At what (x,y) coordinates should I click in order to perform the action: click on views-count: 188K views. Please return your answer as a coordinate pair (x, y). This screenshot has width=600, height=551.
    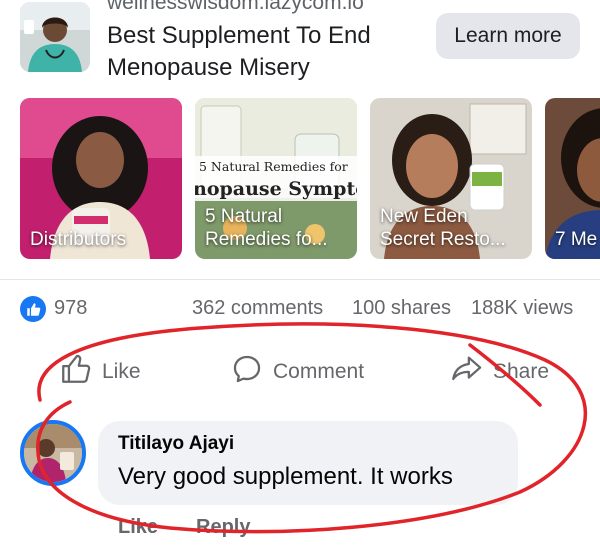
    Looking at the image, I should click on (522, 307).